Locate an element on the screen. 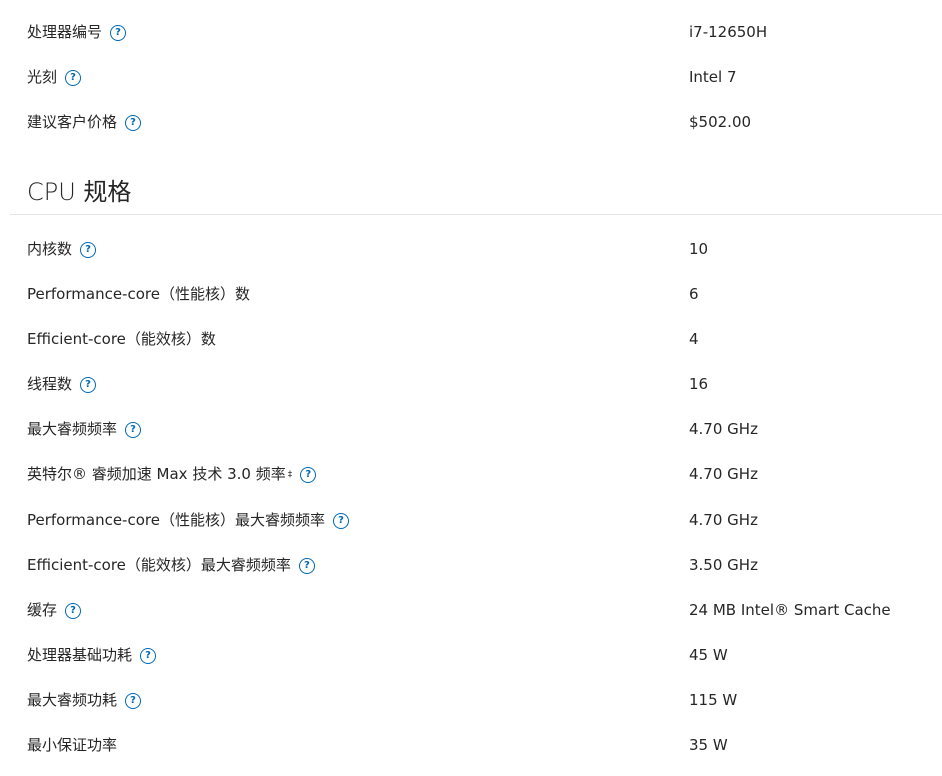 The height and width of the screenshot is (776, 942). spec-label: 建议客户价格 is located at coordinates (72, 122).